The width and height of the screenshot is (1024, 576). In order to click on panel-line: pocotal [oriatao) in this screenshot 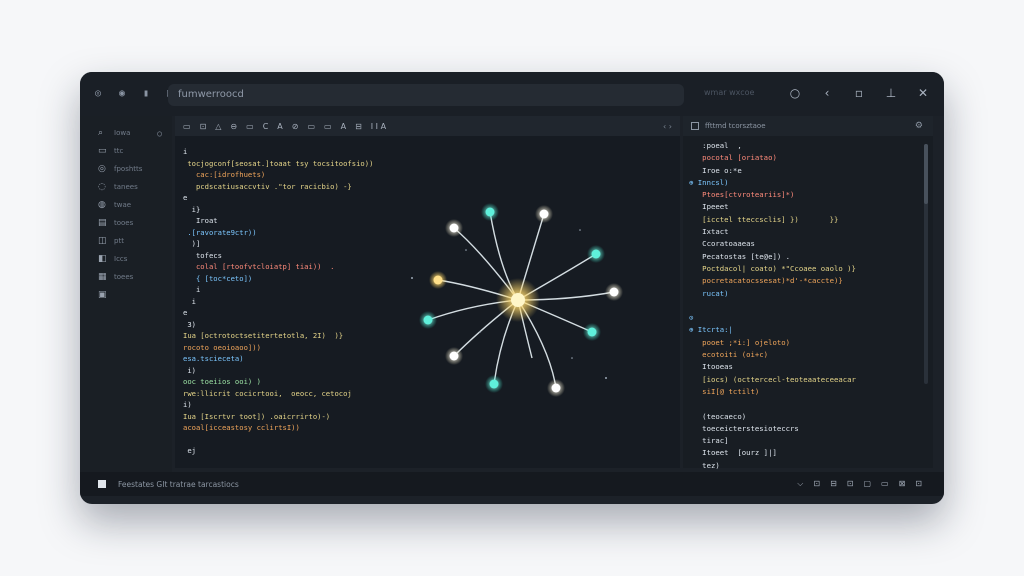, I will do `click(733, 158)`.